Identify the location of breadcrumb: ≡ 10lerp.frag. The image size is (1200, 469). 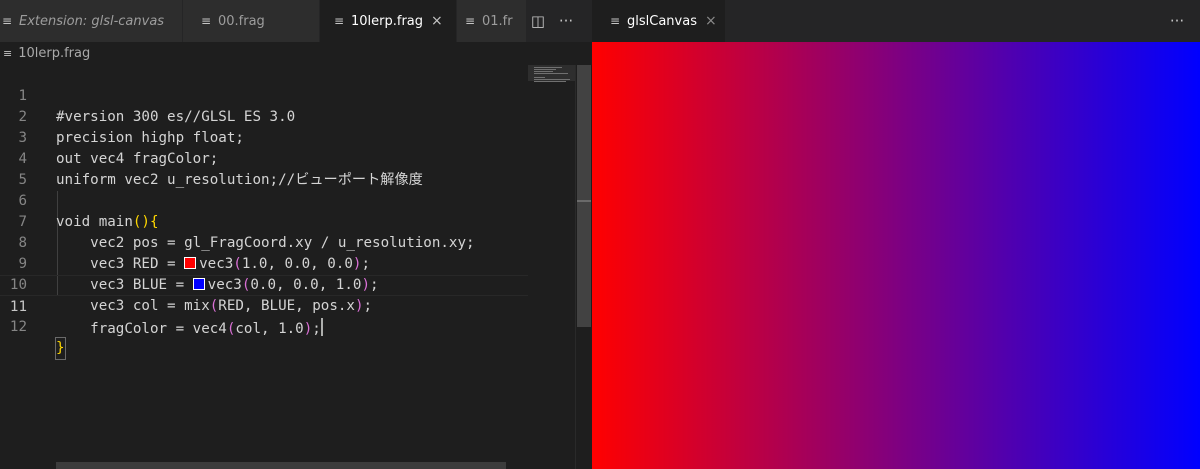
(296, 53).